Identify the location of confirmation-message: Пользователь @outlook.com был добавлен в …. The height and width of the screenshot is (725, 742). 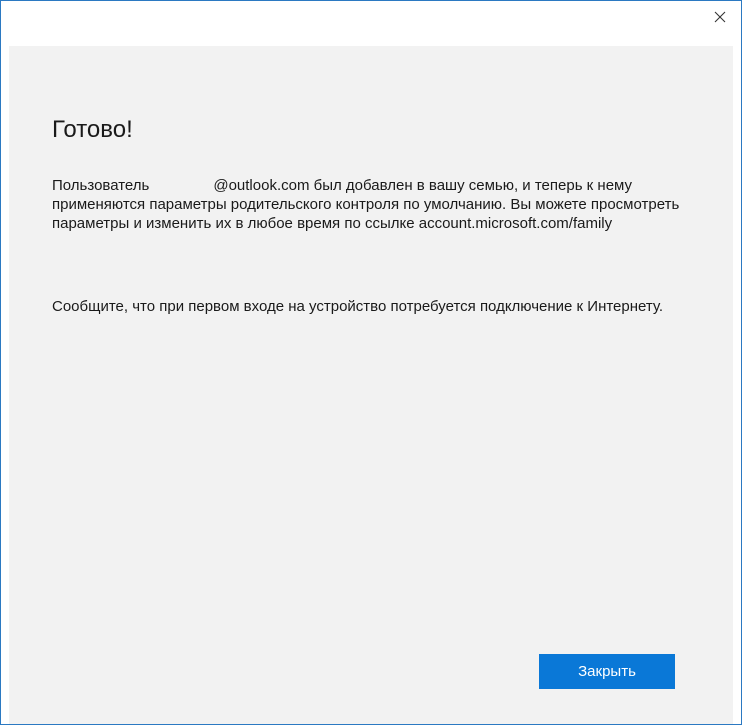
(372, 204).